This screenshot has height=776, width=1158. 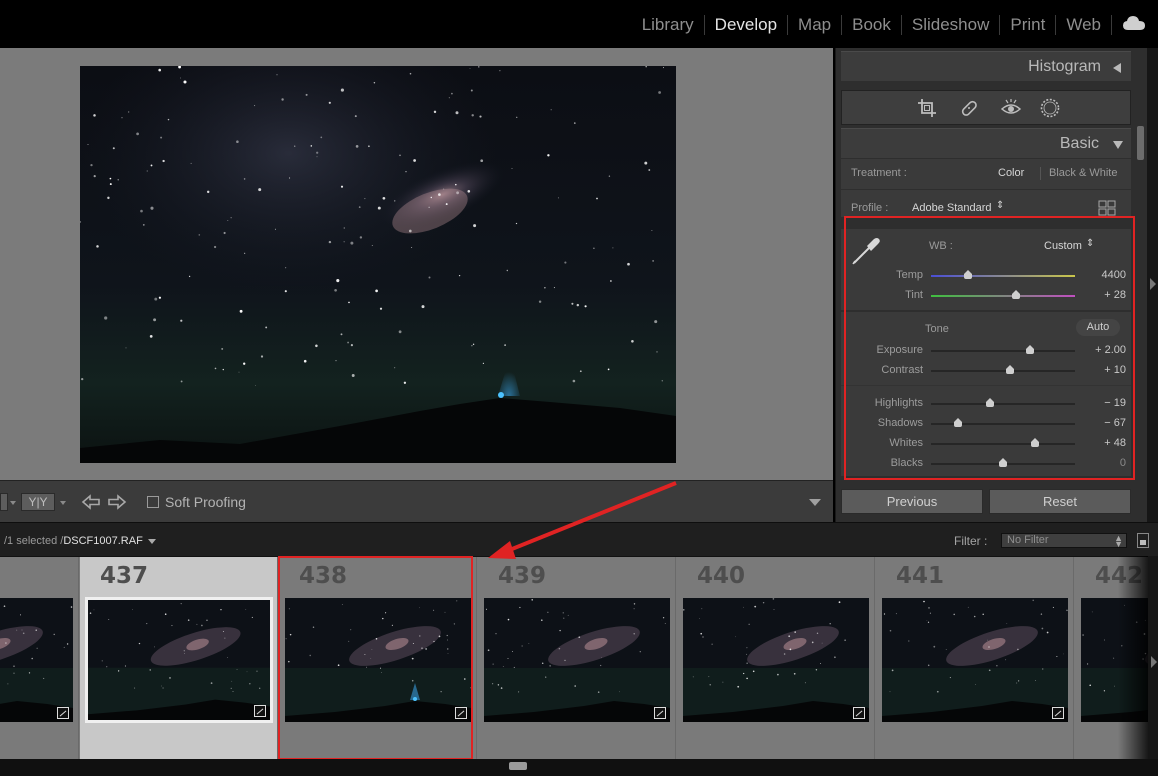 I want to click on red-eye-icon, so click(x=1011, y=108).